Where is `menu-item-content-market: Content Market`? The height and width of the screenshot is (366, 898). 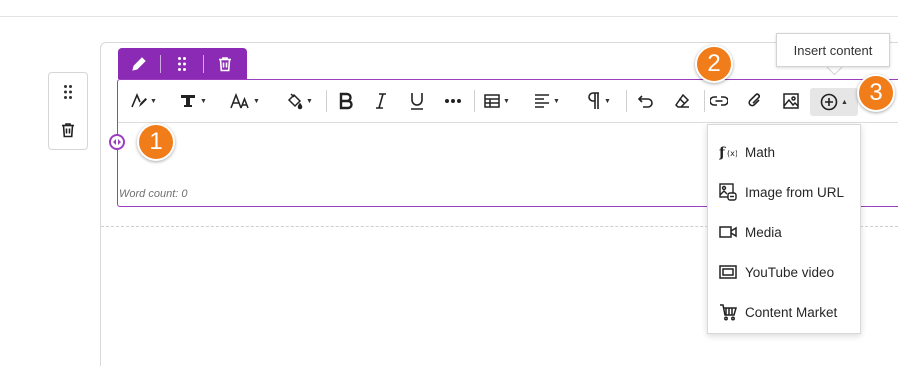 menu-item-content-market: Content Market is located at coordinates (785, 312).